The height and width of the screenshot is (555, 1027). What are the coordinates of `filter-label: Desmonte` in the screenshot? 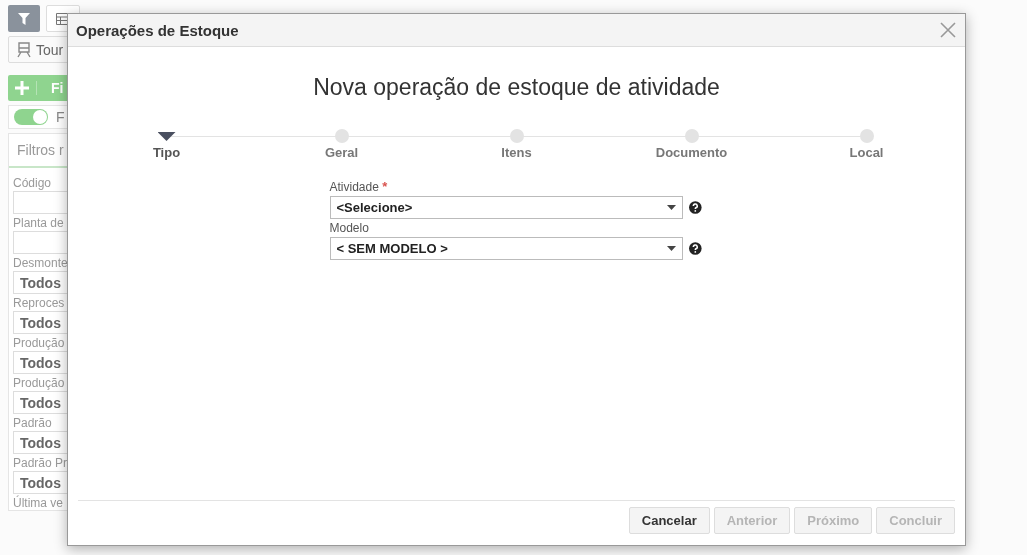 It's located at (41, 263).